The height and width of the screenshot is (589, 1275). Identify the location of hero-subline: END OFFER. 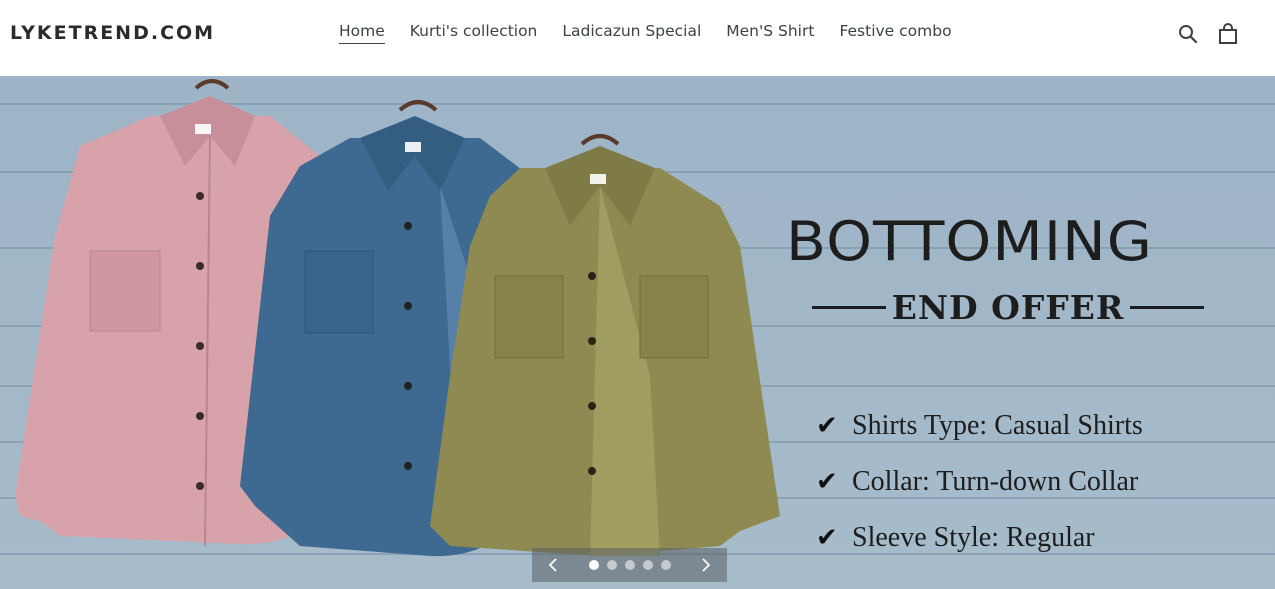
(1008, 307).